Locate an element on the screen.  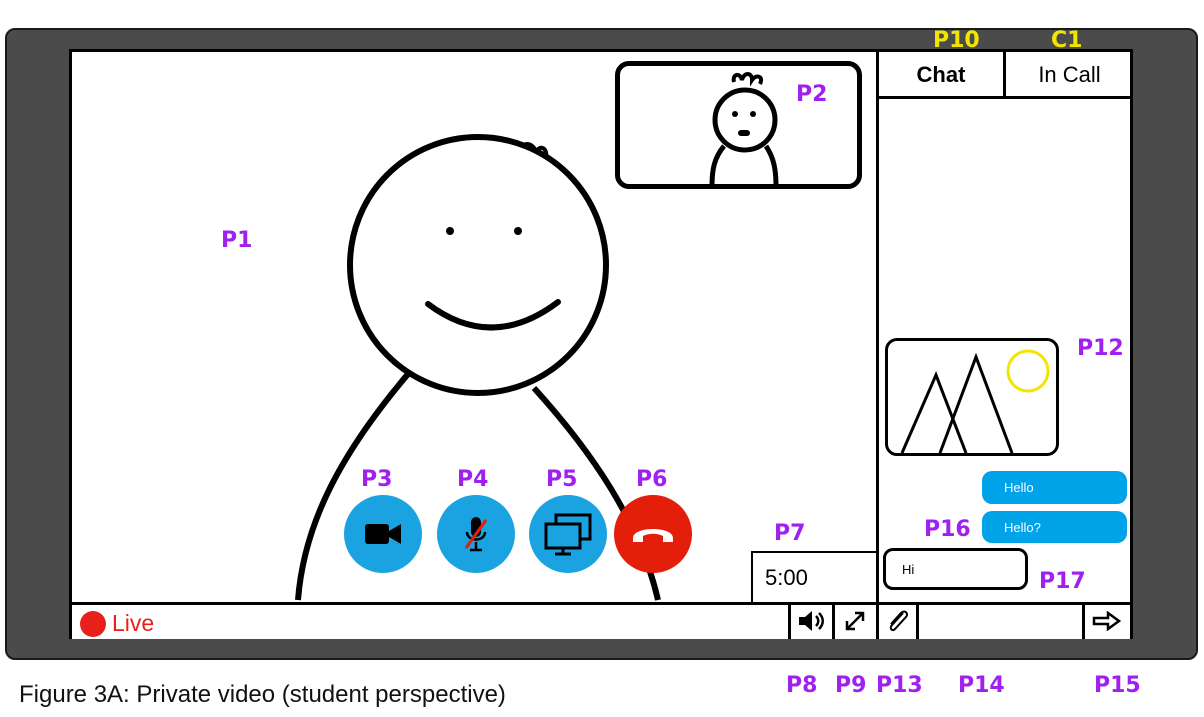
hang-up-button is located at coordinates (653, 534).